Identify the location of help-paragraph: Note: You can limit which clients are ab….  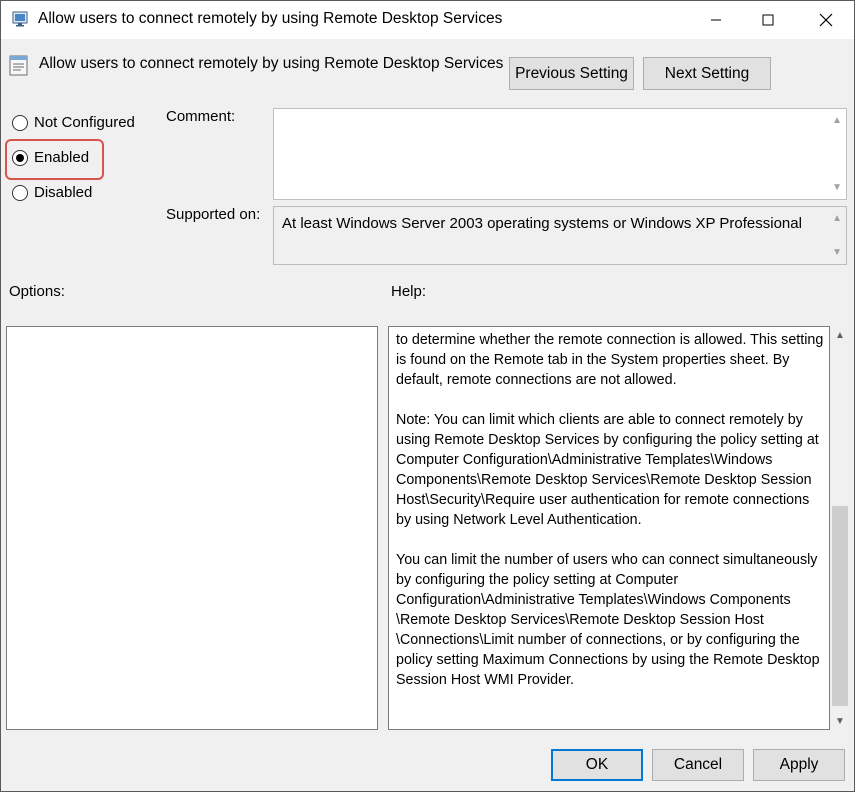
(607, 470).